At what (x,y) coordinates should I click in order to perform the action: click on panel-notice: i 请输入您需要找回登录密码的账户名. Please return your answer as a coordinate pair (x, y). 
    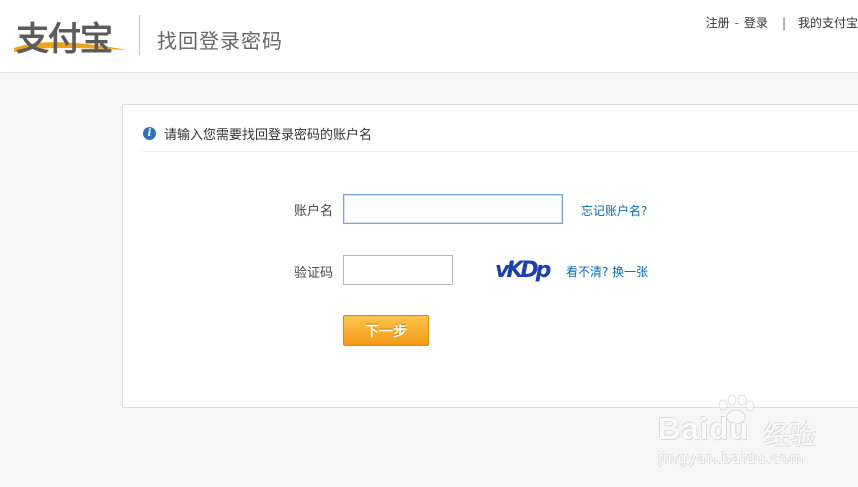
    Looking at the image, I should click on (500, 136).